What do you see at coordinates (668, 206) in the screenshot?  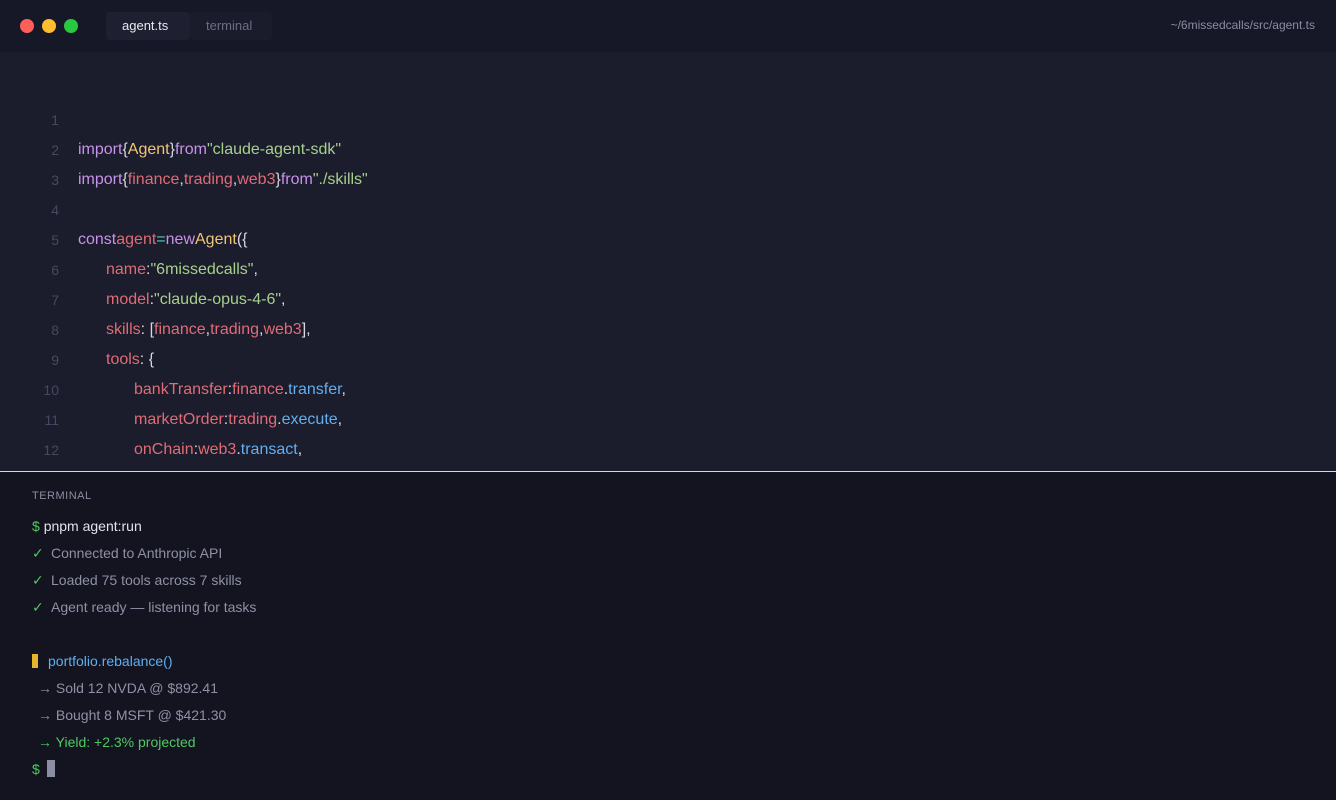 I see `code-line: 4 constagent=newAgent({` at bounding box center [668, 206].